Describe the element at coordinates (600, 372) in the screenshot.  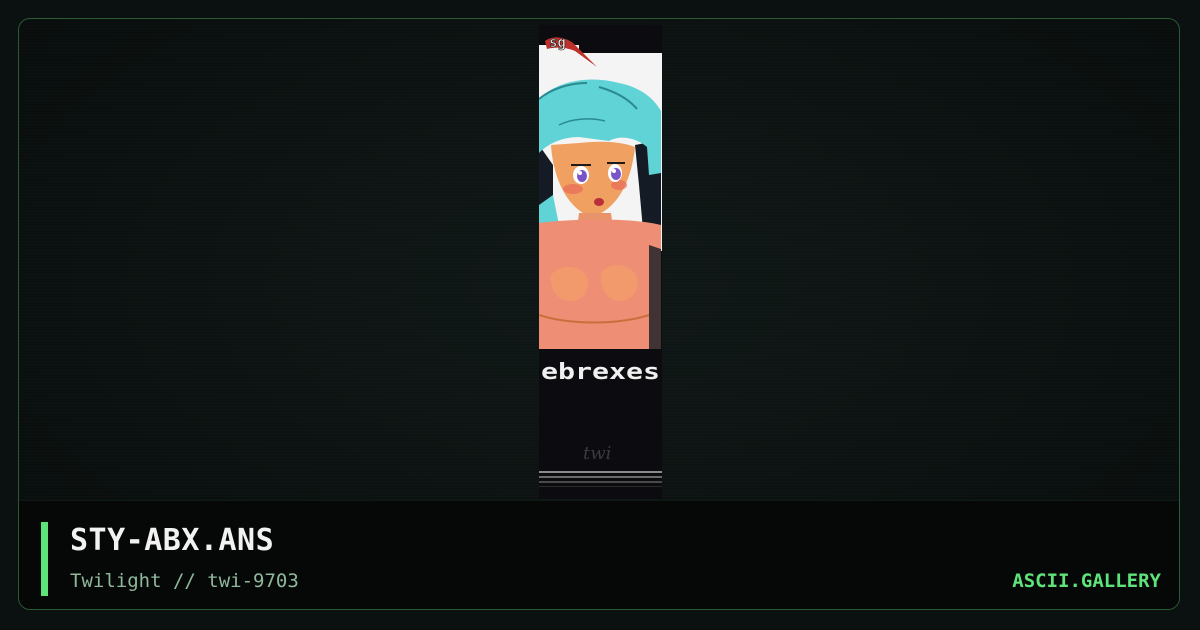
I see `preview-wordmark: ebrexes` at that location.